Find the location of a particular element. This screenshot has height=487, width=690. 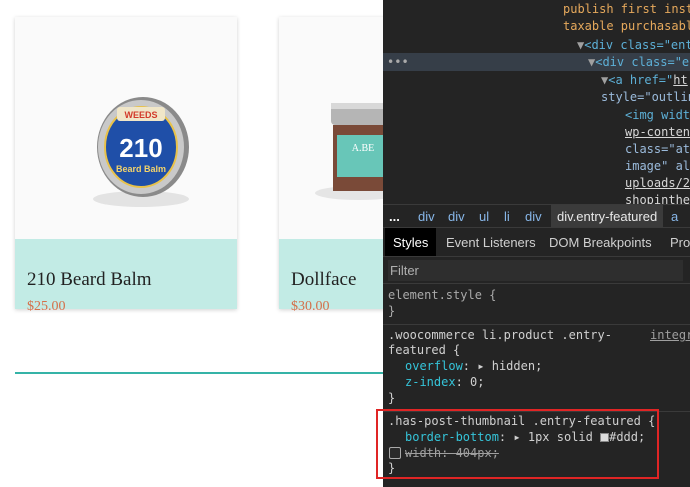

section-divider is located at coordinates (205, 373).